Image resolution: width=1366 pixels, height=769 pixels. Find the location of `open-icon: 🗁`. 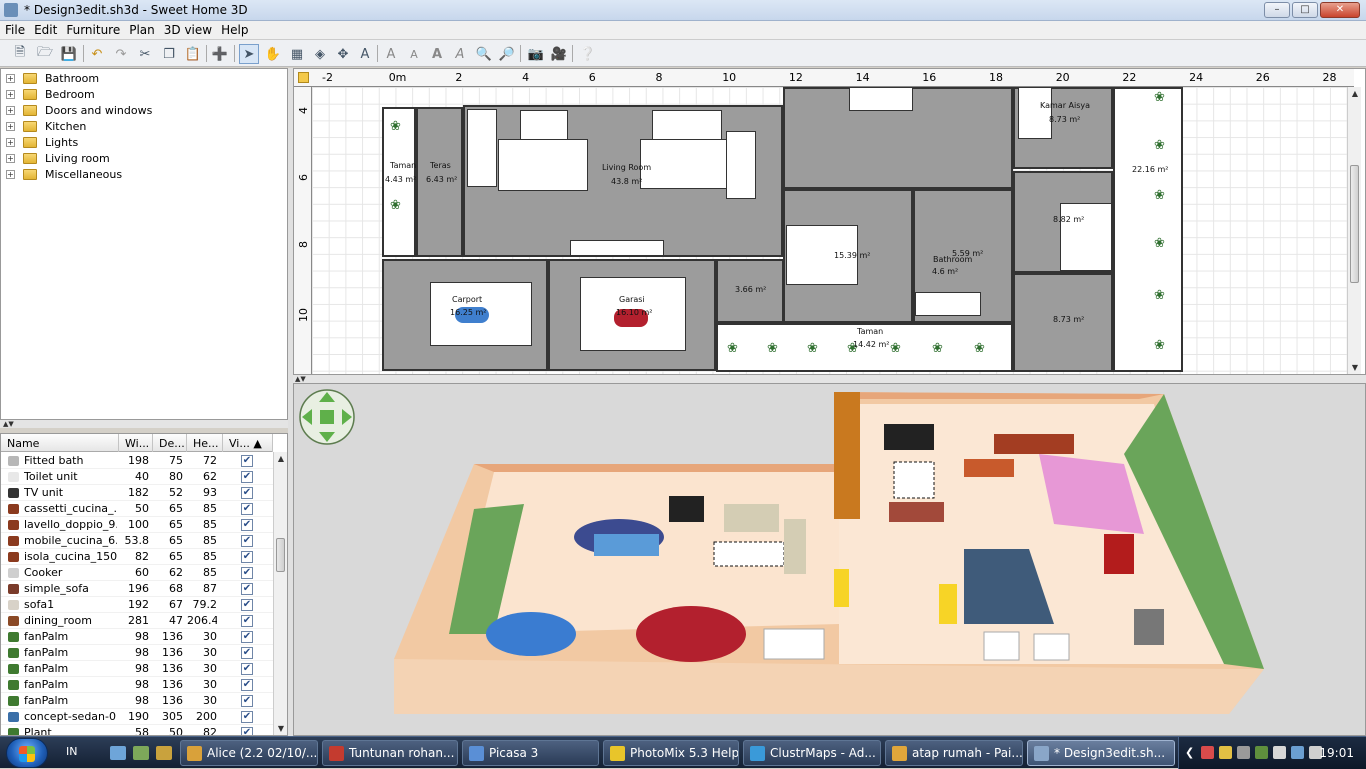

open-icon: 🗁 is located at coordinates (45, 54).